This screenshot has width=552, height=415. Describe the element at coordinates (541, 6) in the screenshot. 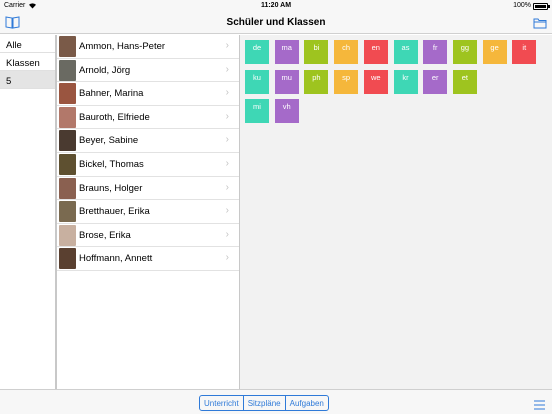

I see `battery-icon` at that location.